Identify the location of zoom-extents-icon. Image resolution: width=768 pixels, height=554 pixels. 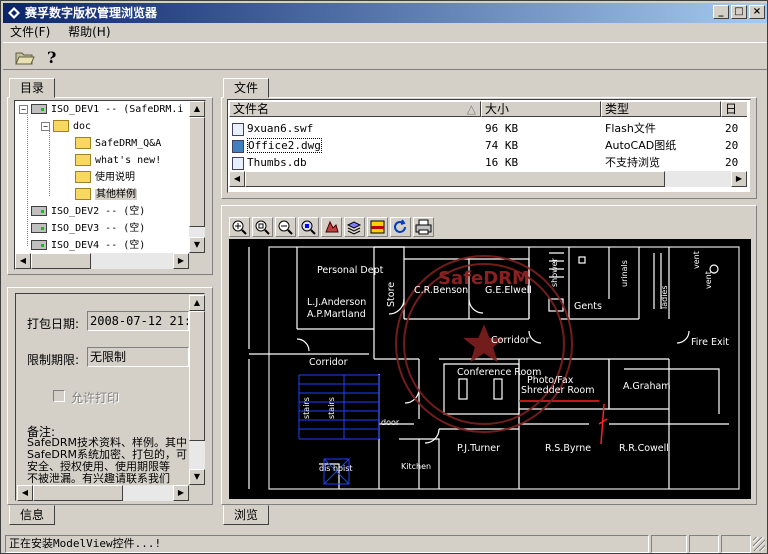
(308, 227).